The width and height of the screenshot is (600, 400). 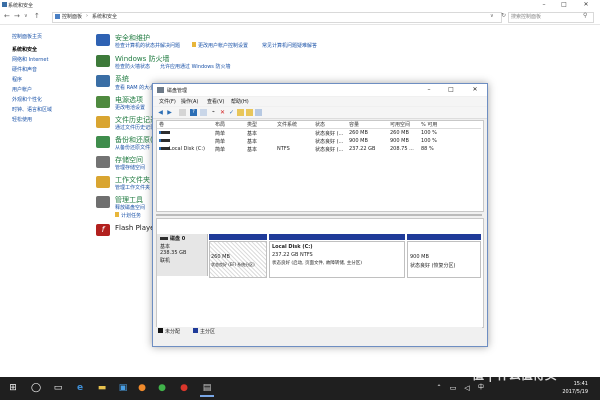 What do you see at coordinates (399, 141) in the screenshot?
I see `row2-free: 900 MB` at bounding box center [399, 141].